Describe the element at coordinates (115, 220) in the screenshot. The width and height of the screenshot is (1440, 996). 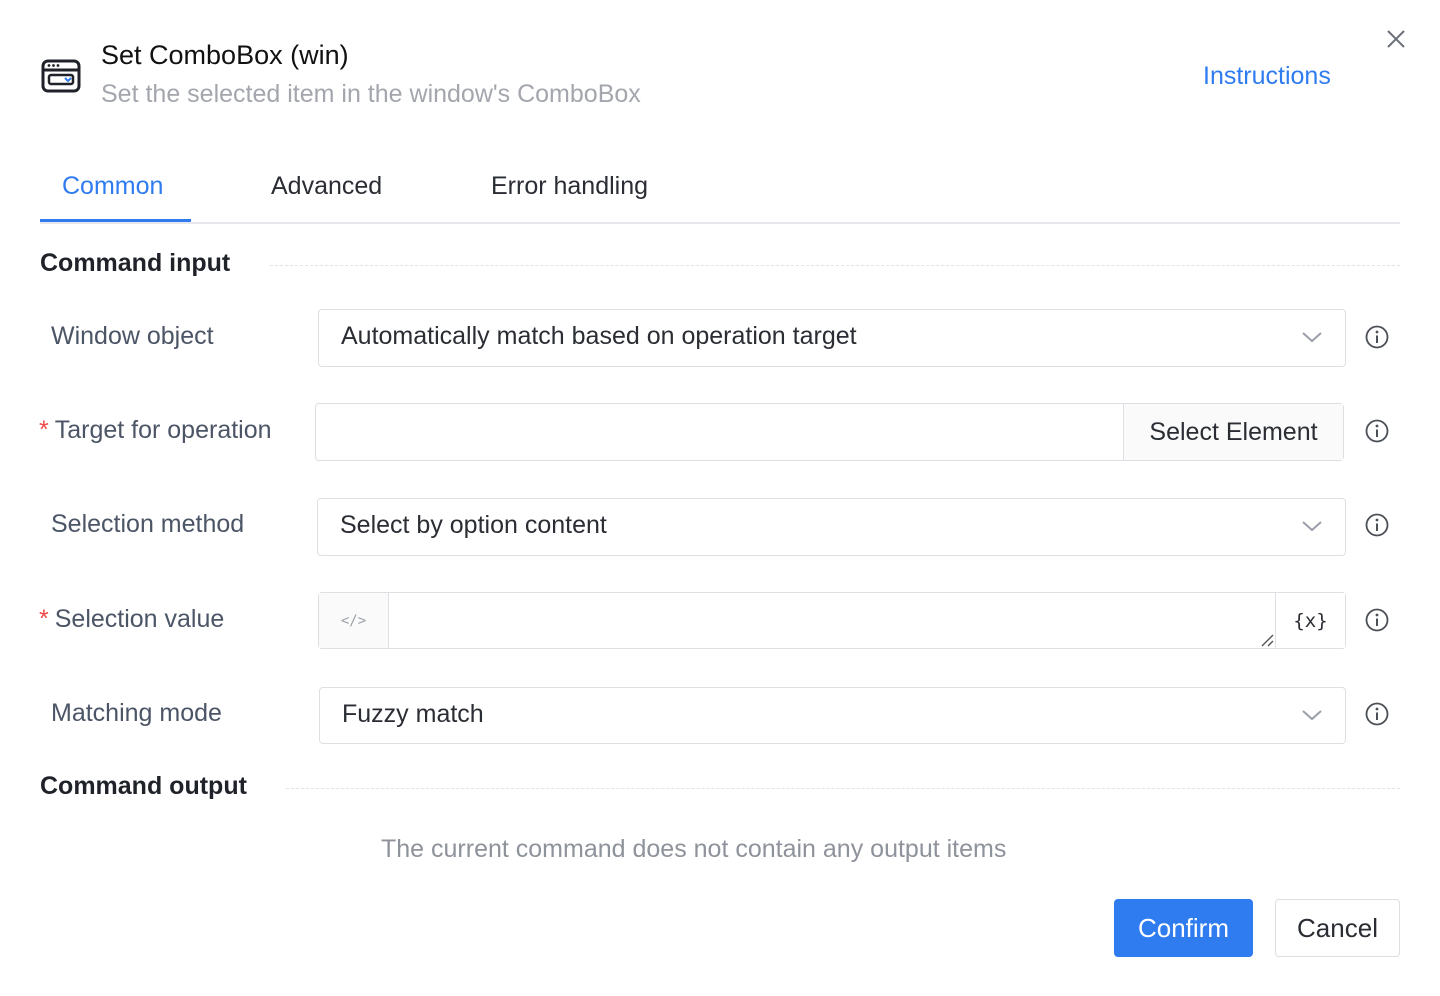
I see `active-tab-indicator` at that location.